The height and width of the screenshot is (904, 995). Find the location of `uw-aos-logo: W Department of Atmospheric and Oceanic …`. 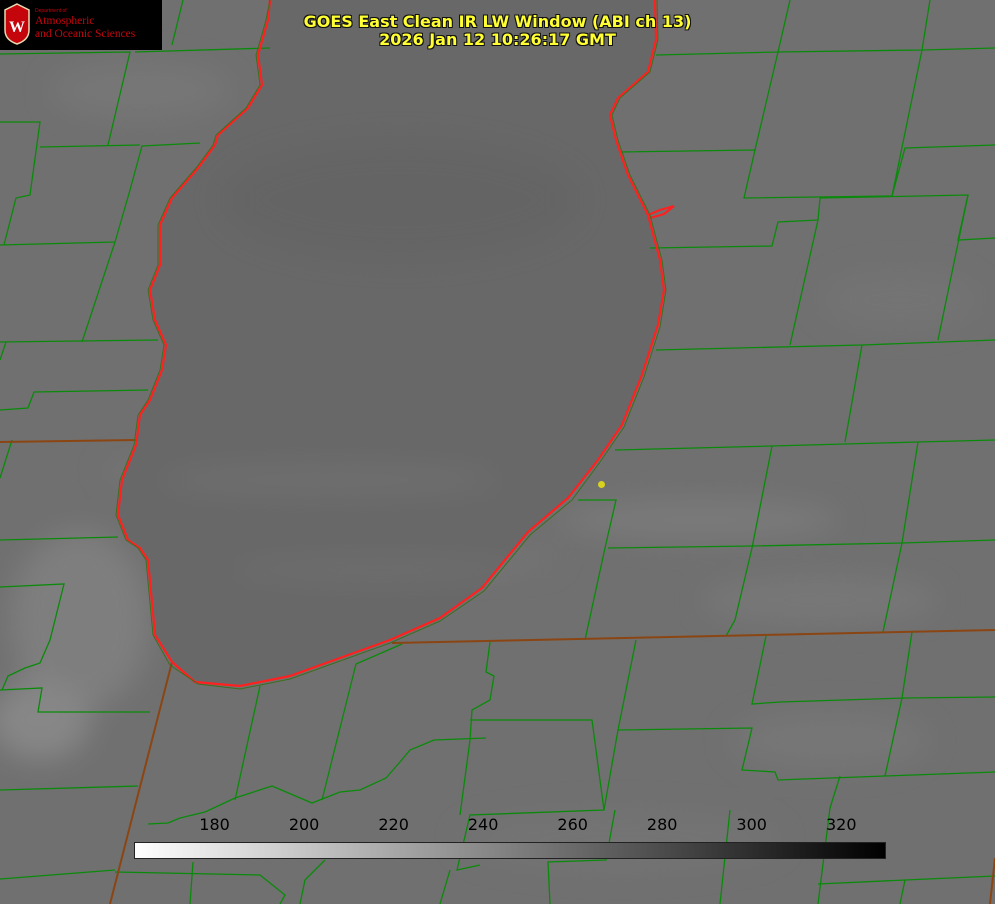

uw-aos-logo: W Department of Atmospheric and Oceanic … is located at coordinates (81, 25).